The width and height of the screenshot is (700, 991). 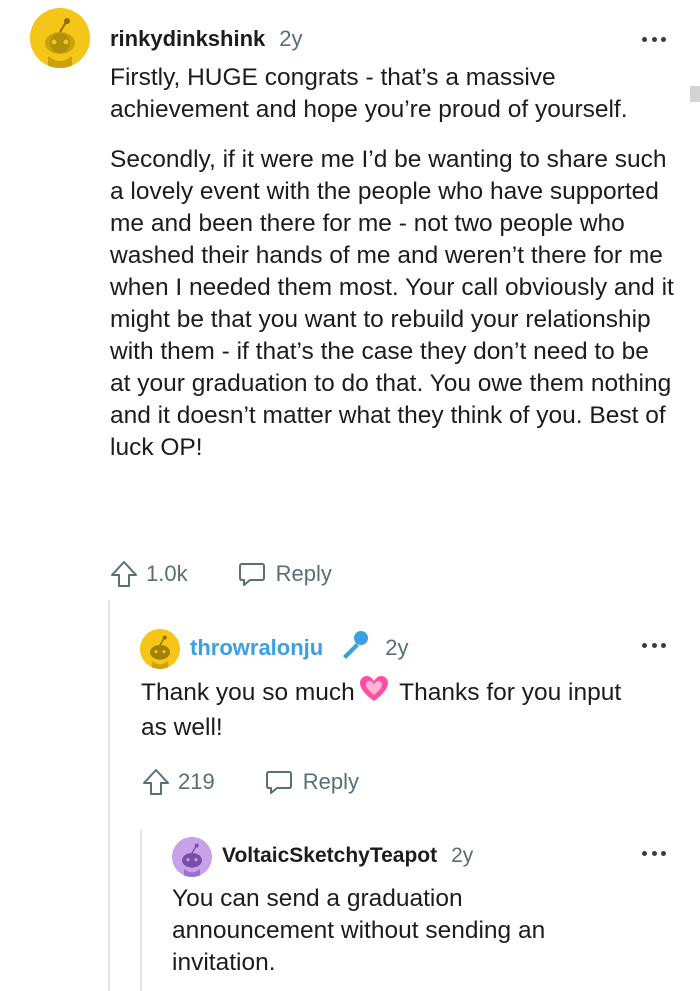 What do you see at coordinates (196, 781) in the screenshot?
I see `vote-count: 219` at bounding box center [196, 781].